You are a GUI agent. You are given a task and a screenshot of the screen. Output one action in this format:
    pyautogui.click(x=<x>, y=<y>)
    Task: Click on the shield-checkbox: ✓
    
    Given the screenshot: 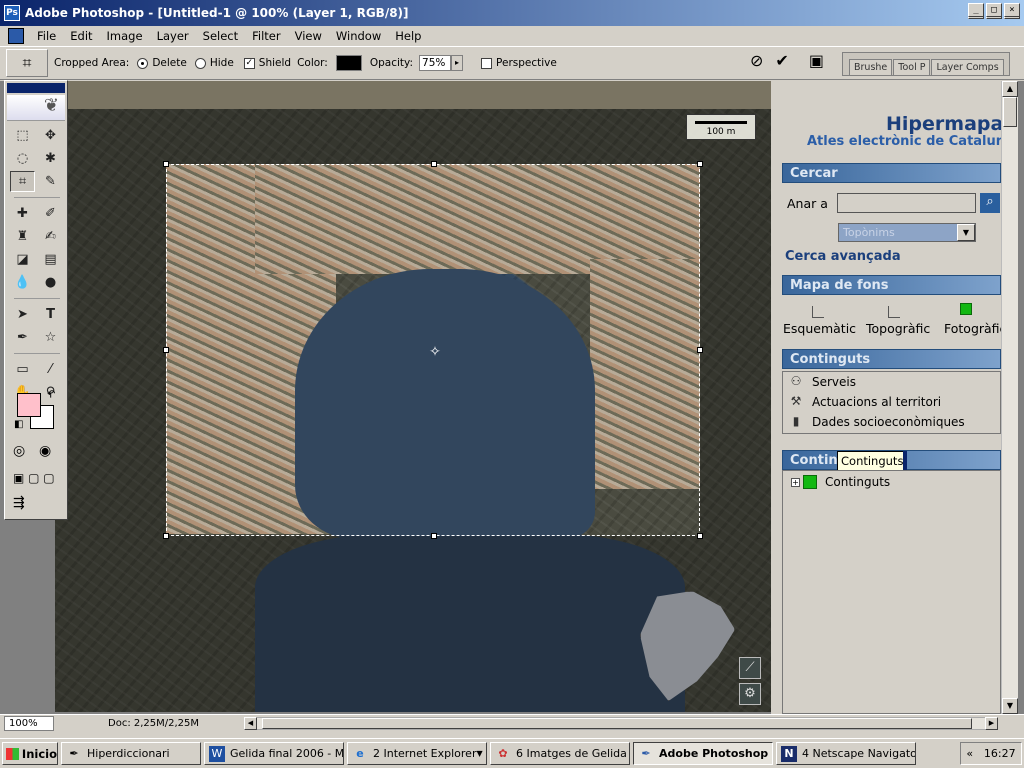 What is the action you would take?
    pyautogui.click(x=249, y=63)
    